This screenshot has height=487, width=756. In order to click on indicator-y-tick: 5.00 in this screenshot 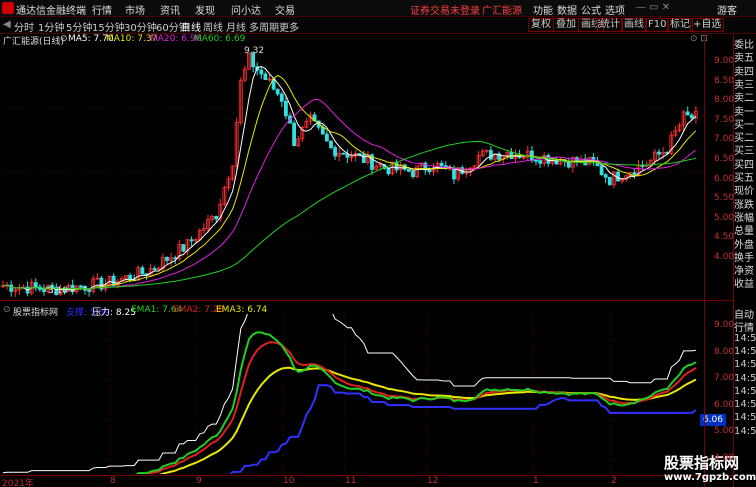, I will do `click(724, 431)`.